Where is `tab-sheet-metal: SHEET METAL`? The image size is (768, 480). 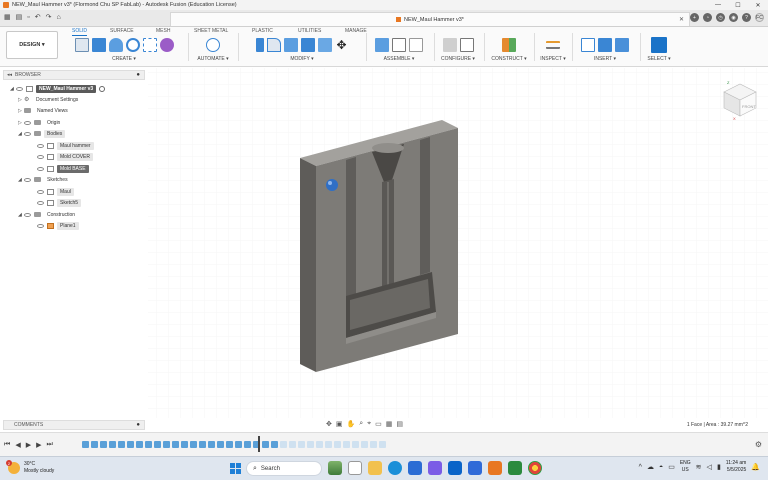 tab-sheet-metal: SHEET METAL is located at coordinates (211, 31).